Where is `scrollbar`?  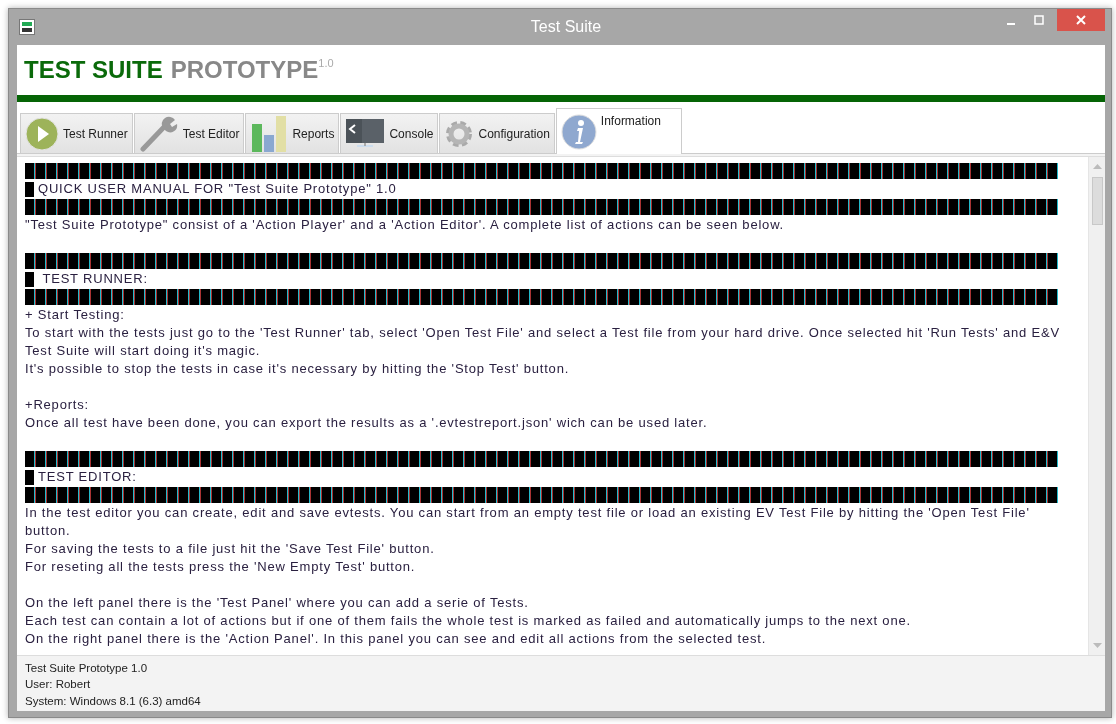 scrollbar is located at coordinates (1096, 406).